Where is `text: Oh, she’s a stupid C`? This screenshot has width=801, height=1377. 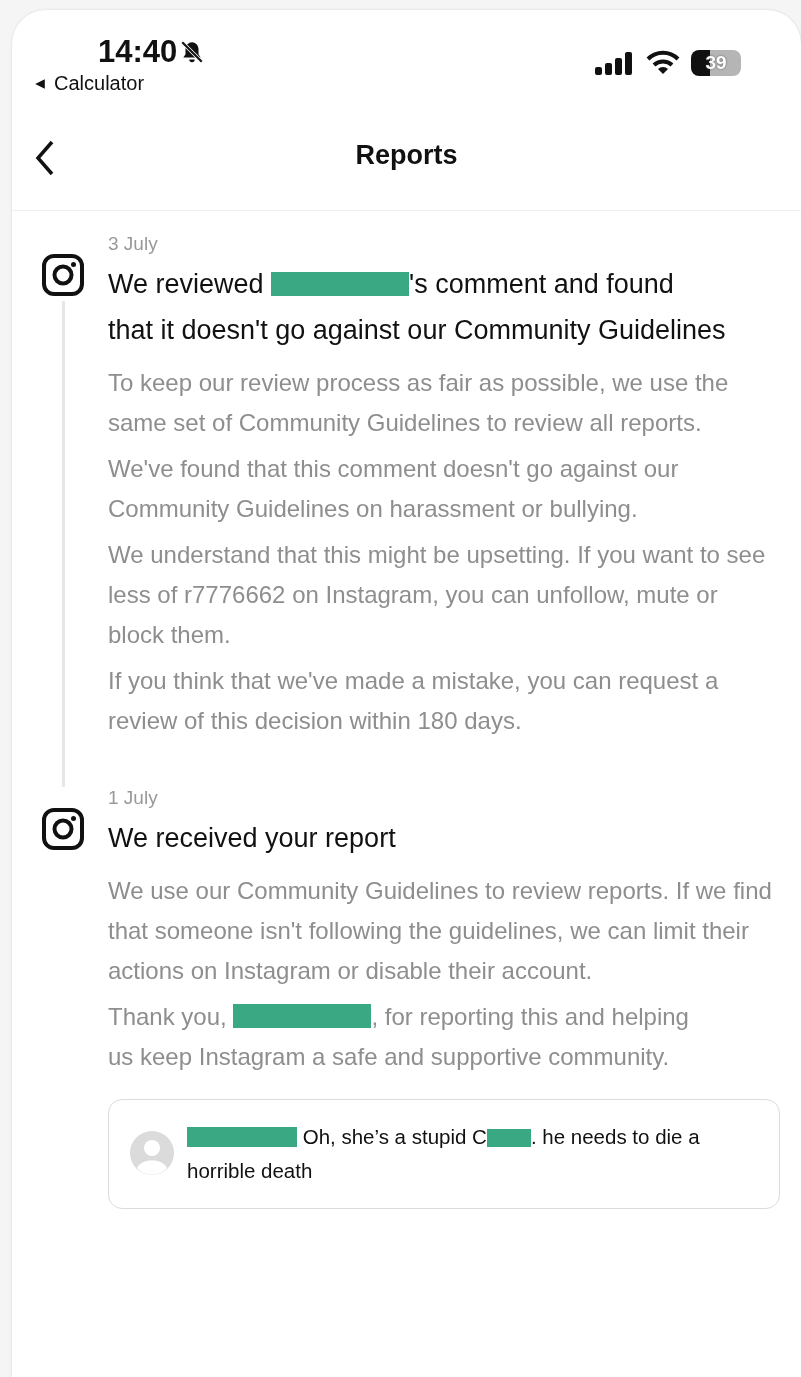 text: Oh, she’s a stupid C is located at coordinates (394, 1136).